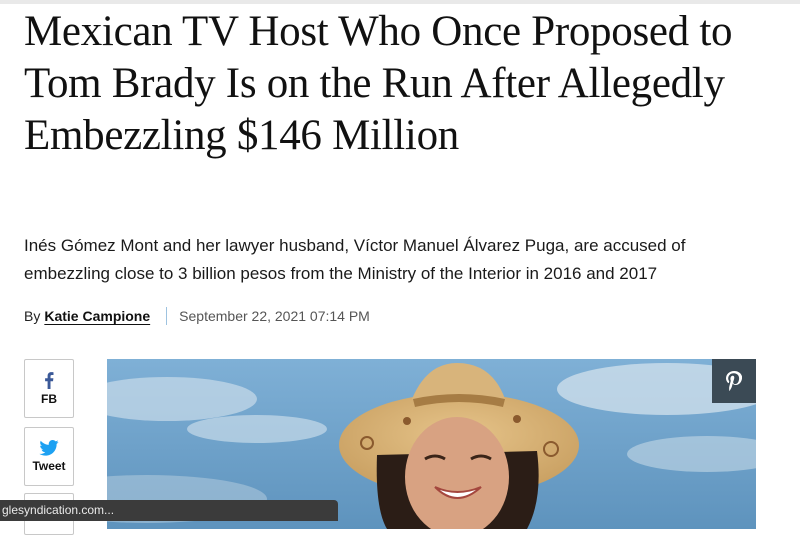 This screenshot has width=800, height=535. What do you see at coordinates (97, 316) in the screenshot?
I see `author-link: Katie Campione` at bounding box center [97, 316].